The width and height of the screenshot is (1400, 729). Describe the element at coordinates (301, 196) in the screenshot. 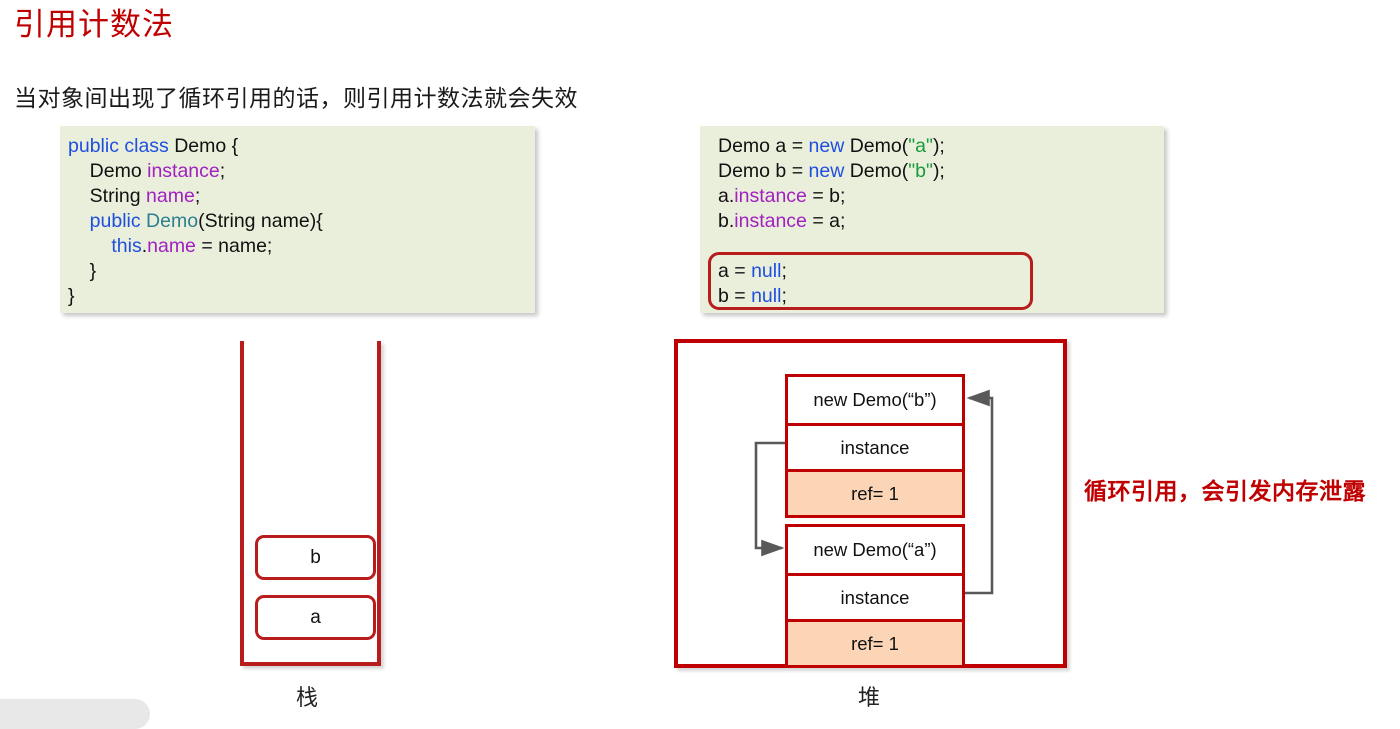

I see `code-line: String name;` at that location.